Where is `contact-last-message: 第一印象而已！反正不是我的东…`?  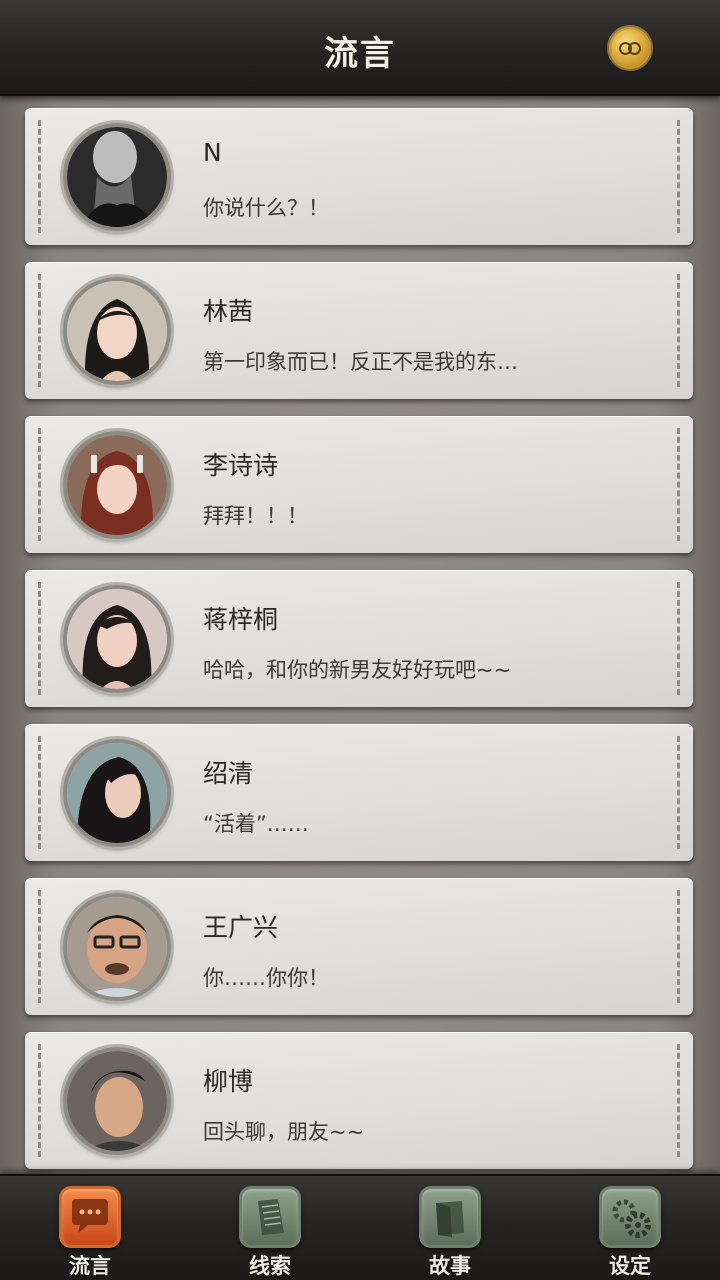 contact-last-message: 第一印象而已！反正不是我的东… is located at coordinates (360, 362).